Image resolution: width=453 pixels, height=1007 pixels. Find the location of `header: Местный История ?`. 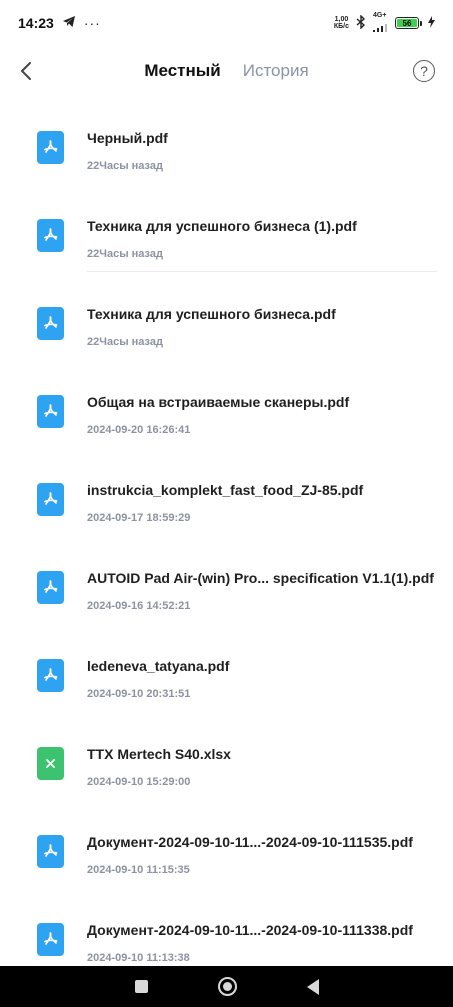

header: Местный История ? is located at coordinates (226, 71).